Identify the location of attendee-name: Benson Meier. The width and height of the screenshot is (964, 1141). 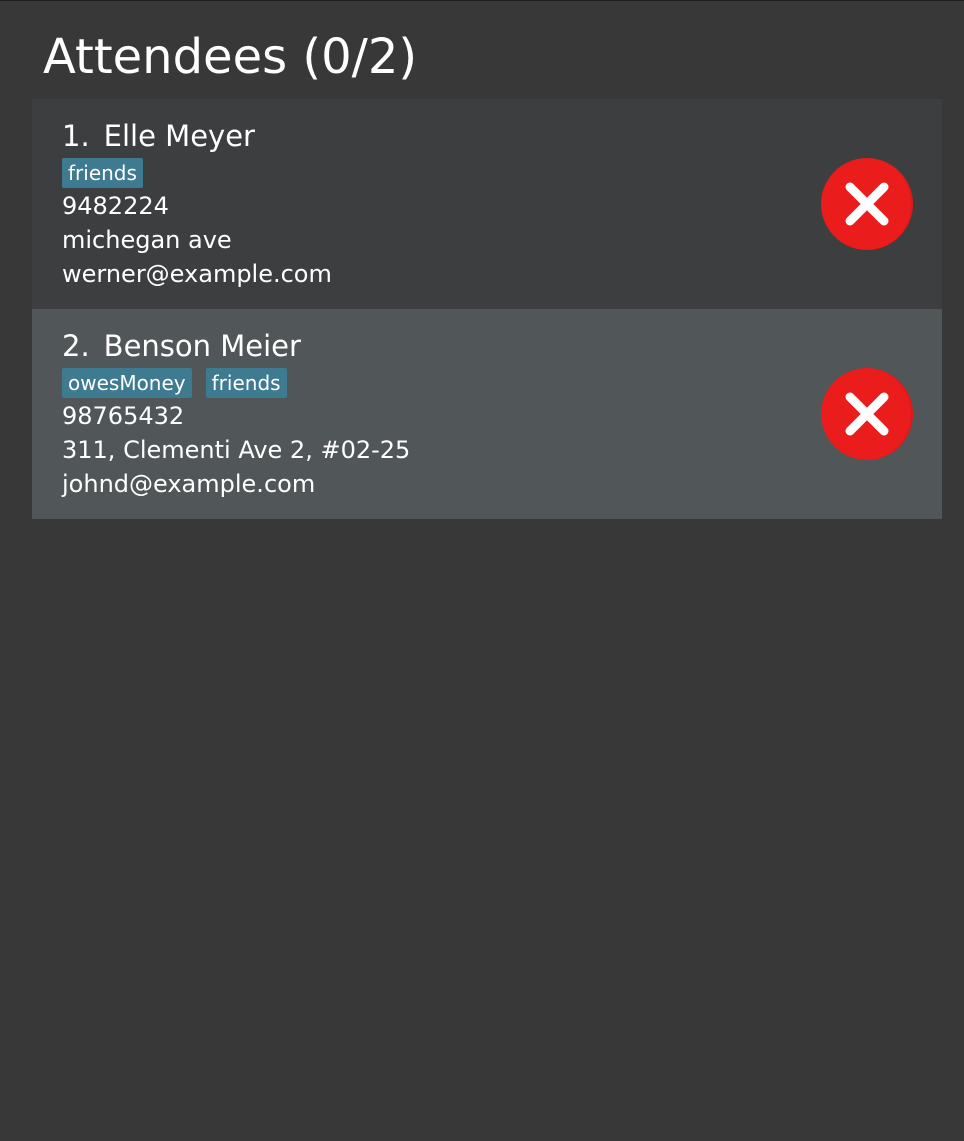
(202, 346).